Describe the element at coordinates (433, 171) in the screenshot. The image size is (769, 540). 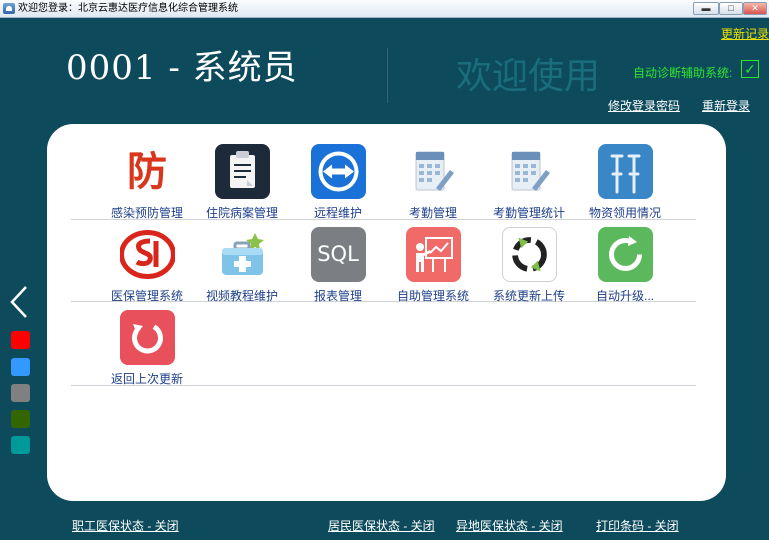
I see `attendance-calendar-icon` at that location.